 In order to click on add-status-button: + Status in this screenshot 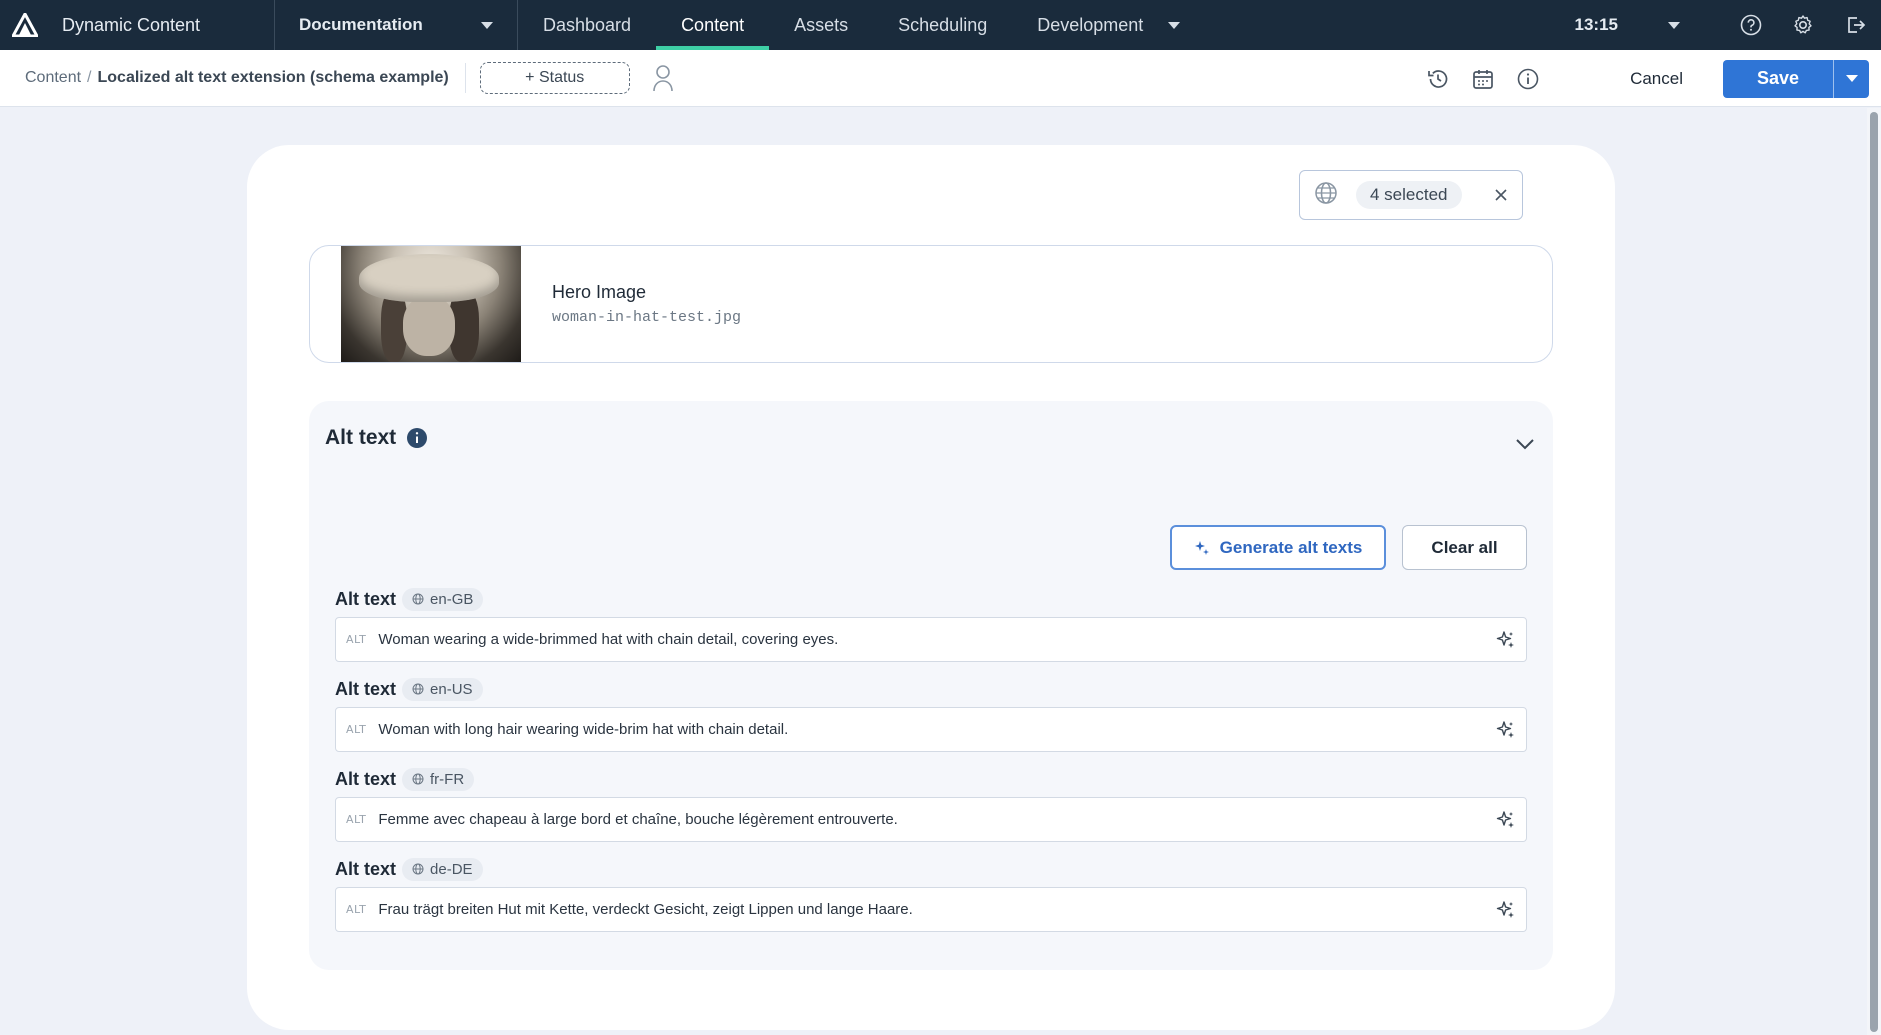, I will do `click(554, 78)`.